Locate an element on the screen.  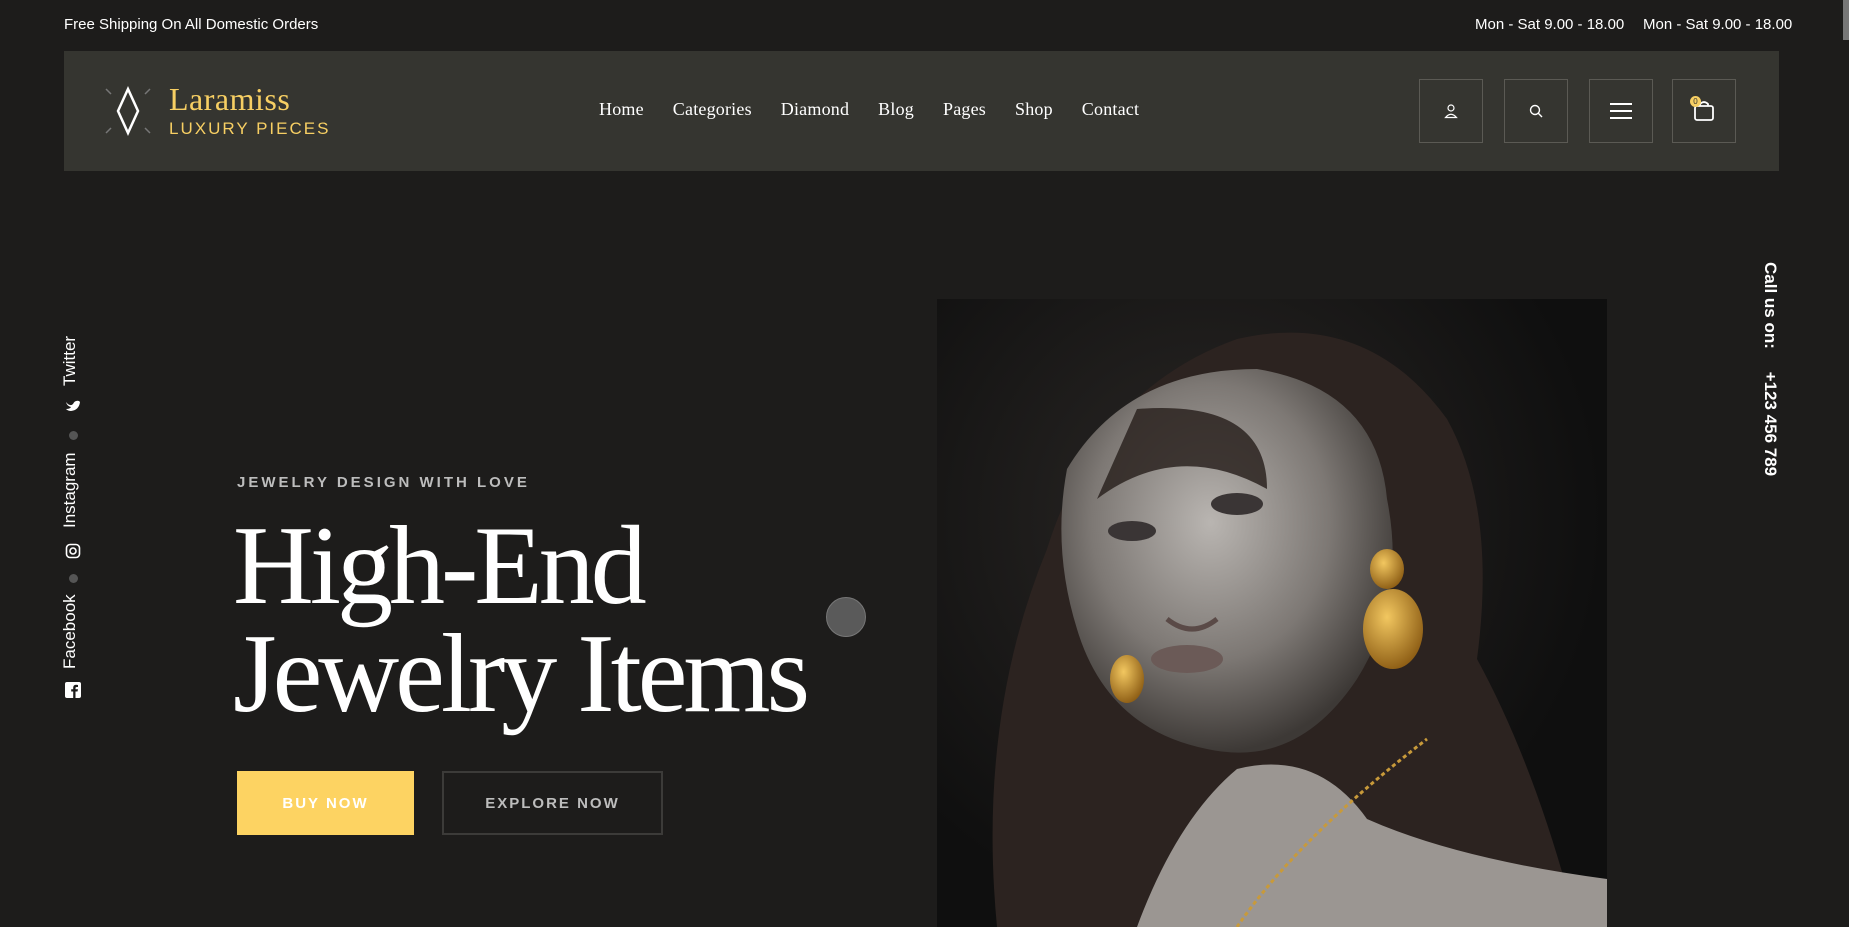
nav-item-home: Home is located at coordinates (621, 109).